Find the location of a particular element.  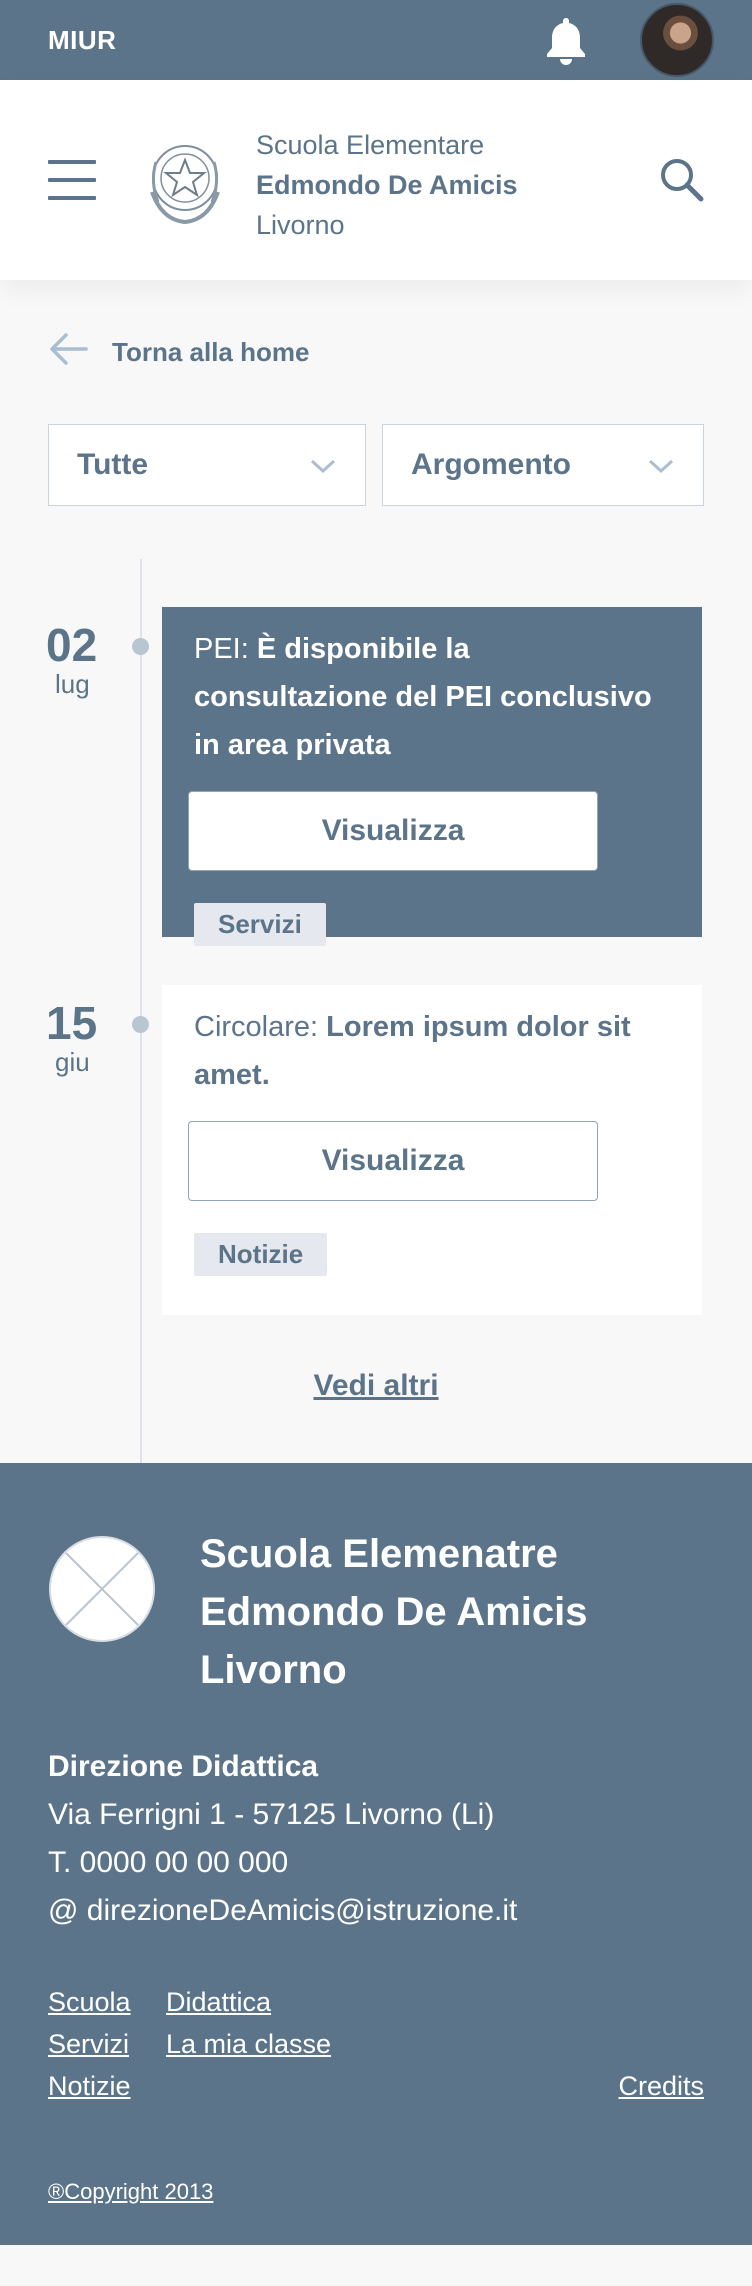

footer-email: @ direzioneDeAmicis@istruzione.it is located at coordinates (376, 1911).